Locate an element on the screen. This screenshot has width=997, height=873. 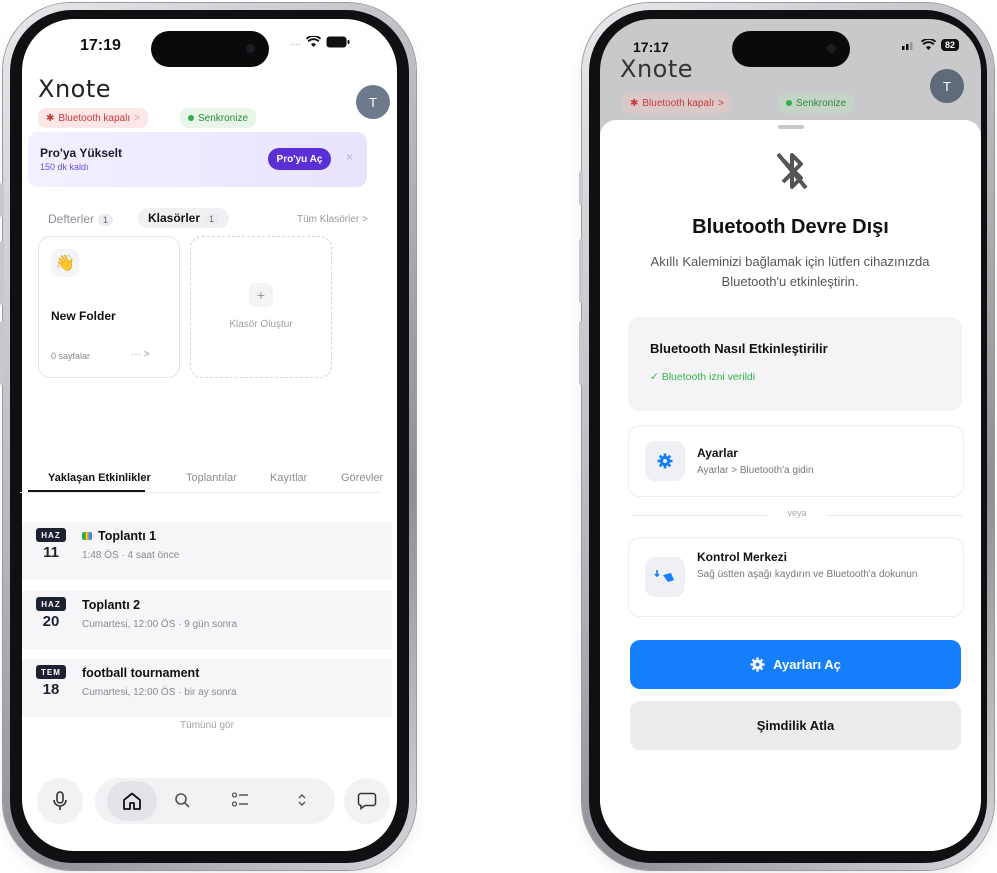
create-folder-card: + Klasör Oluştur is located at coordinates (261, 307).